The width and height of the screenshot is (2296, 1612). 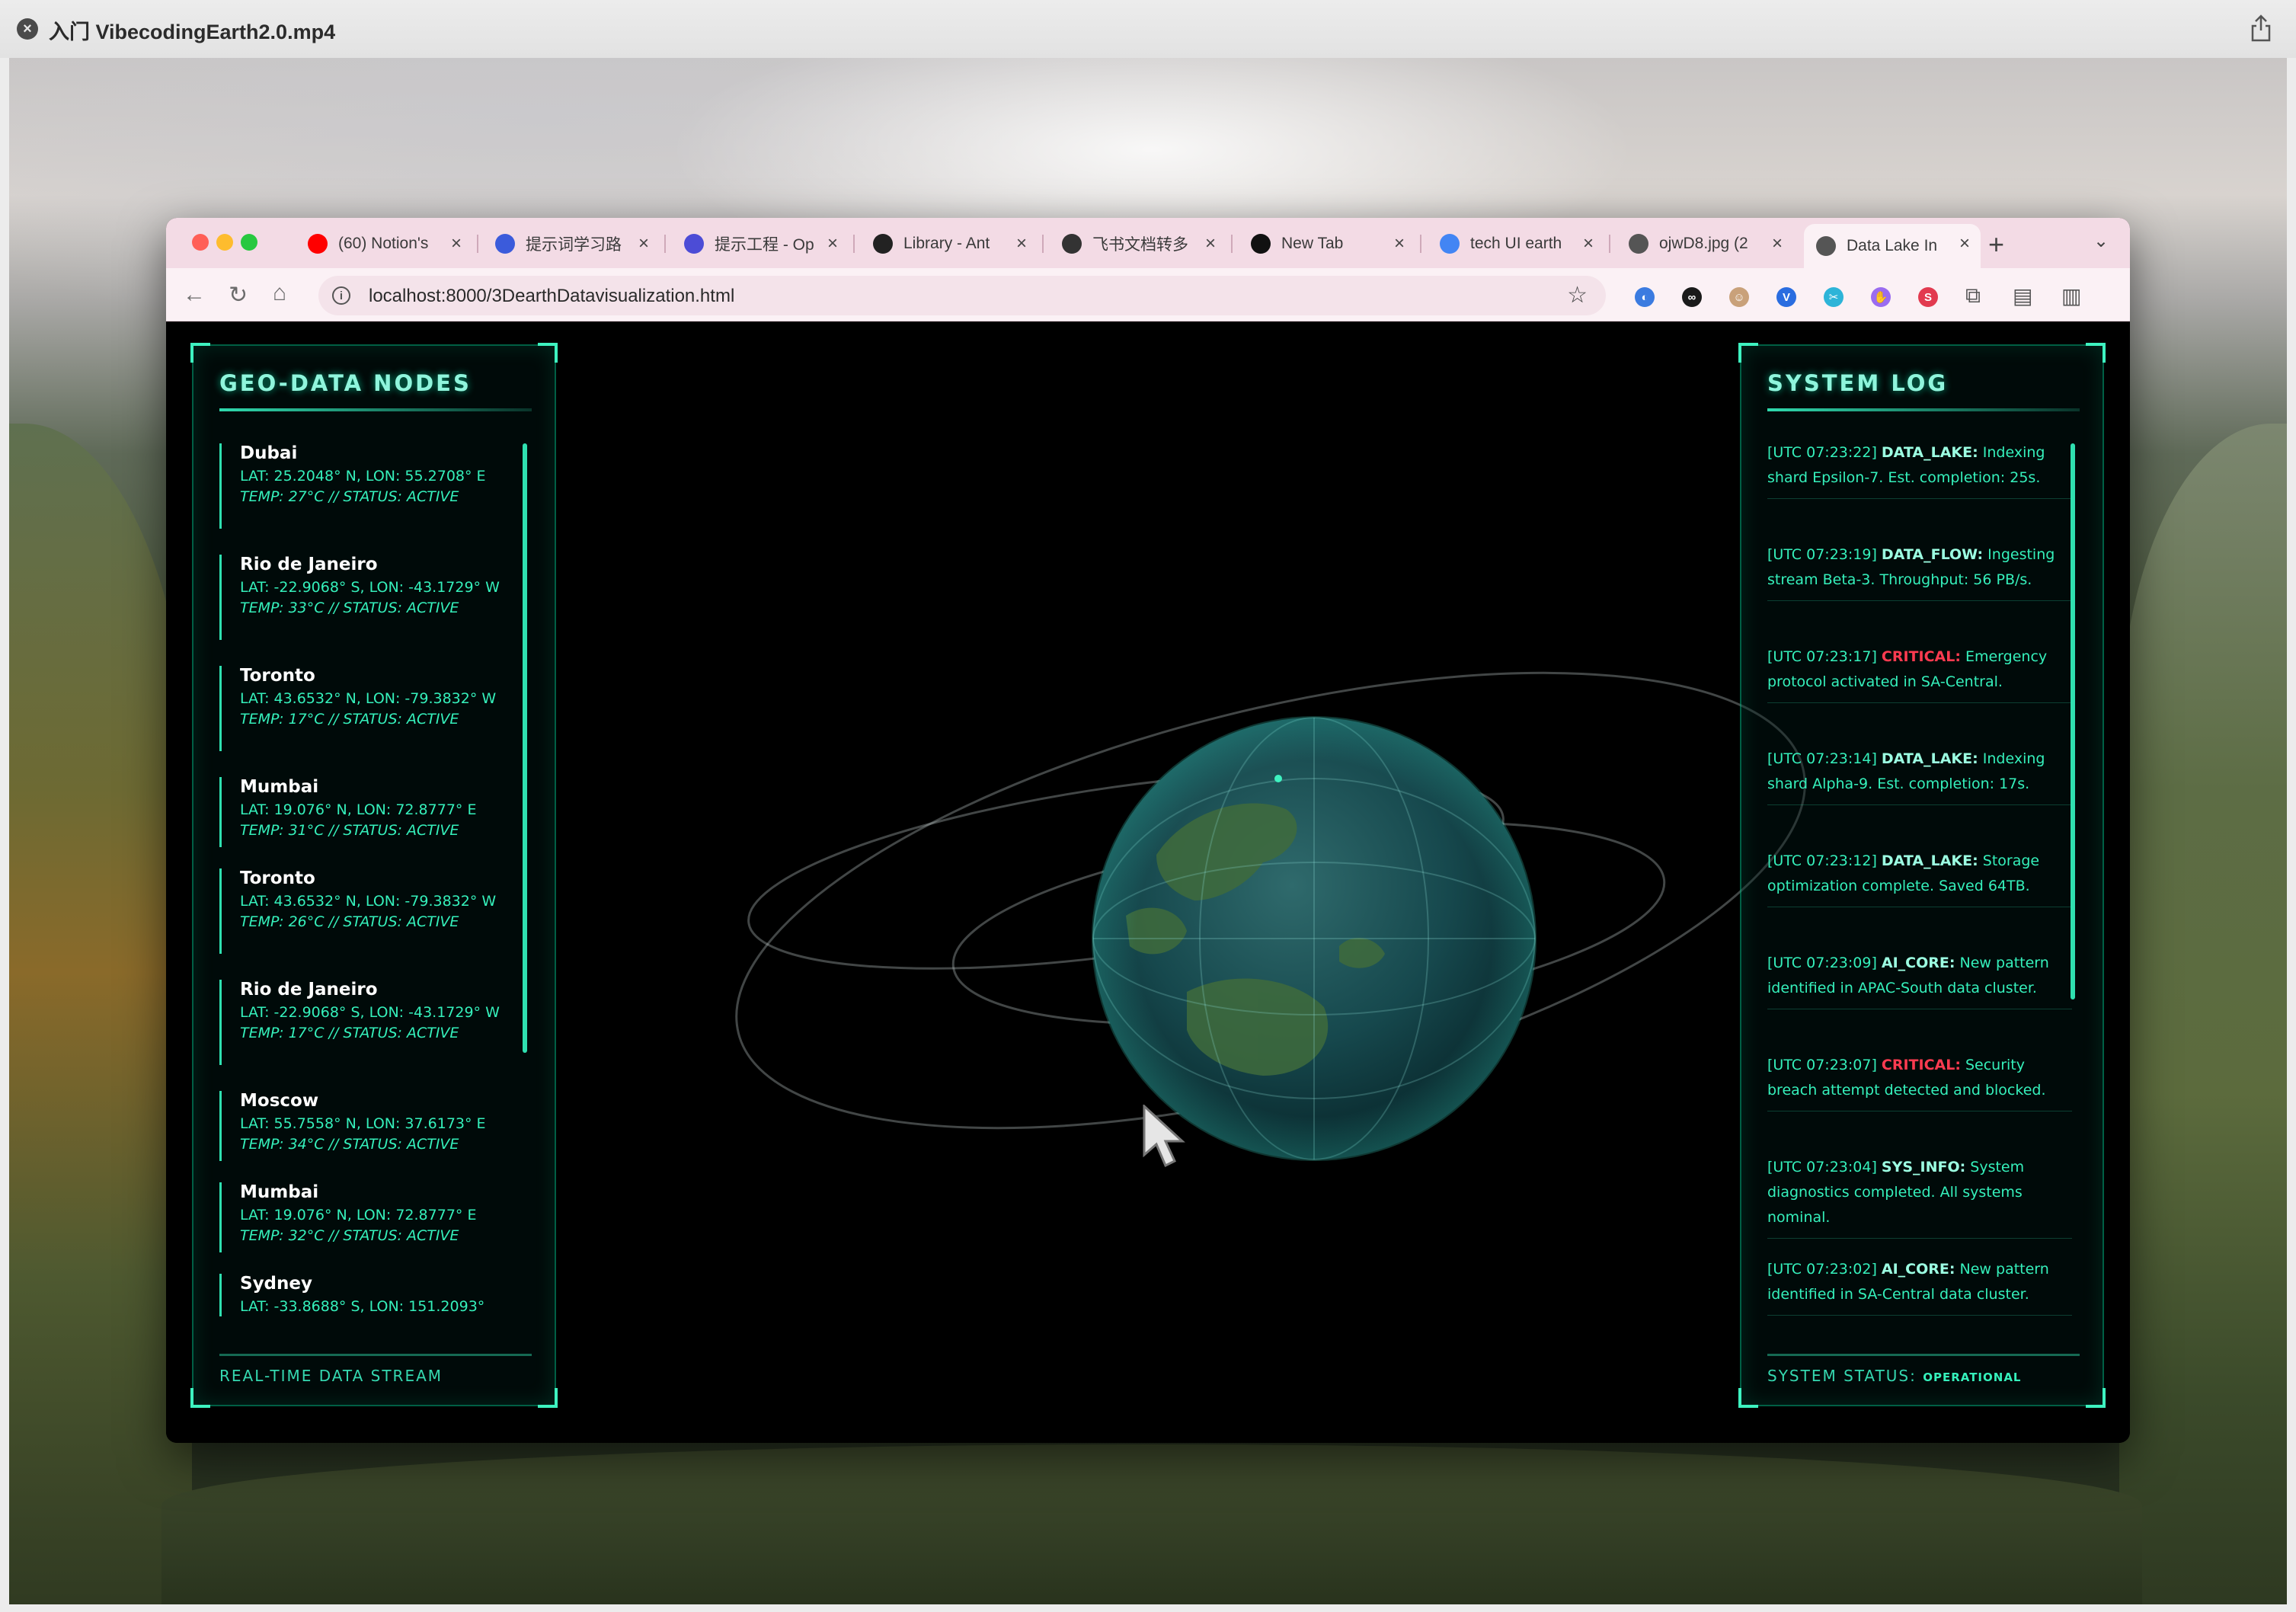 I want to click on node-city: Rio de Janeiro, so click(x=309, y=564).